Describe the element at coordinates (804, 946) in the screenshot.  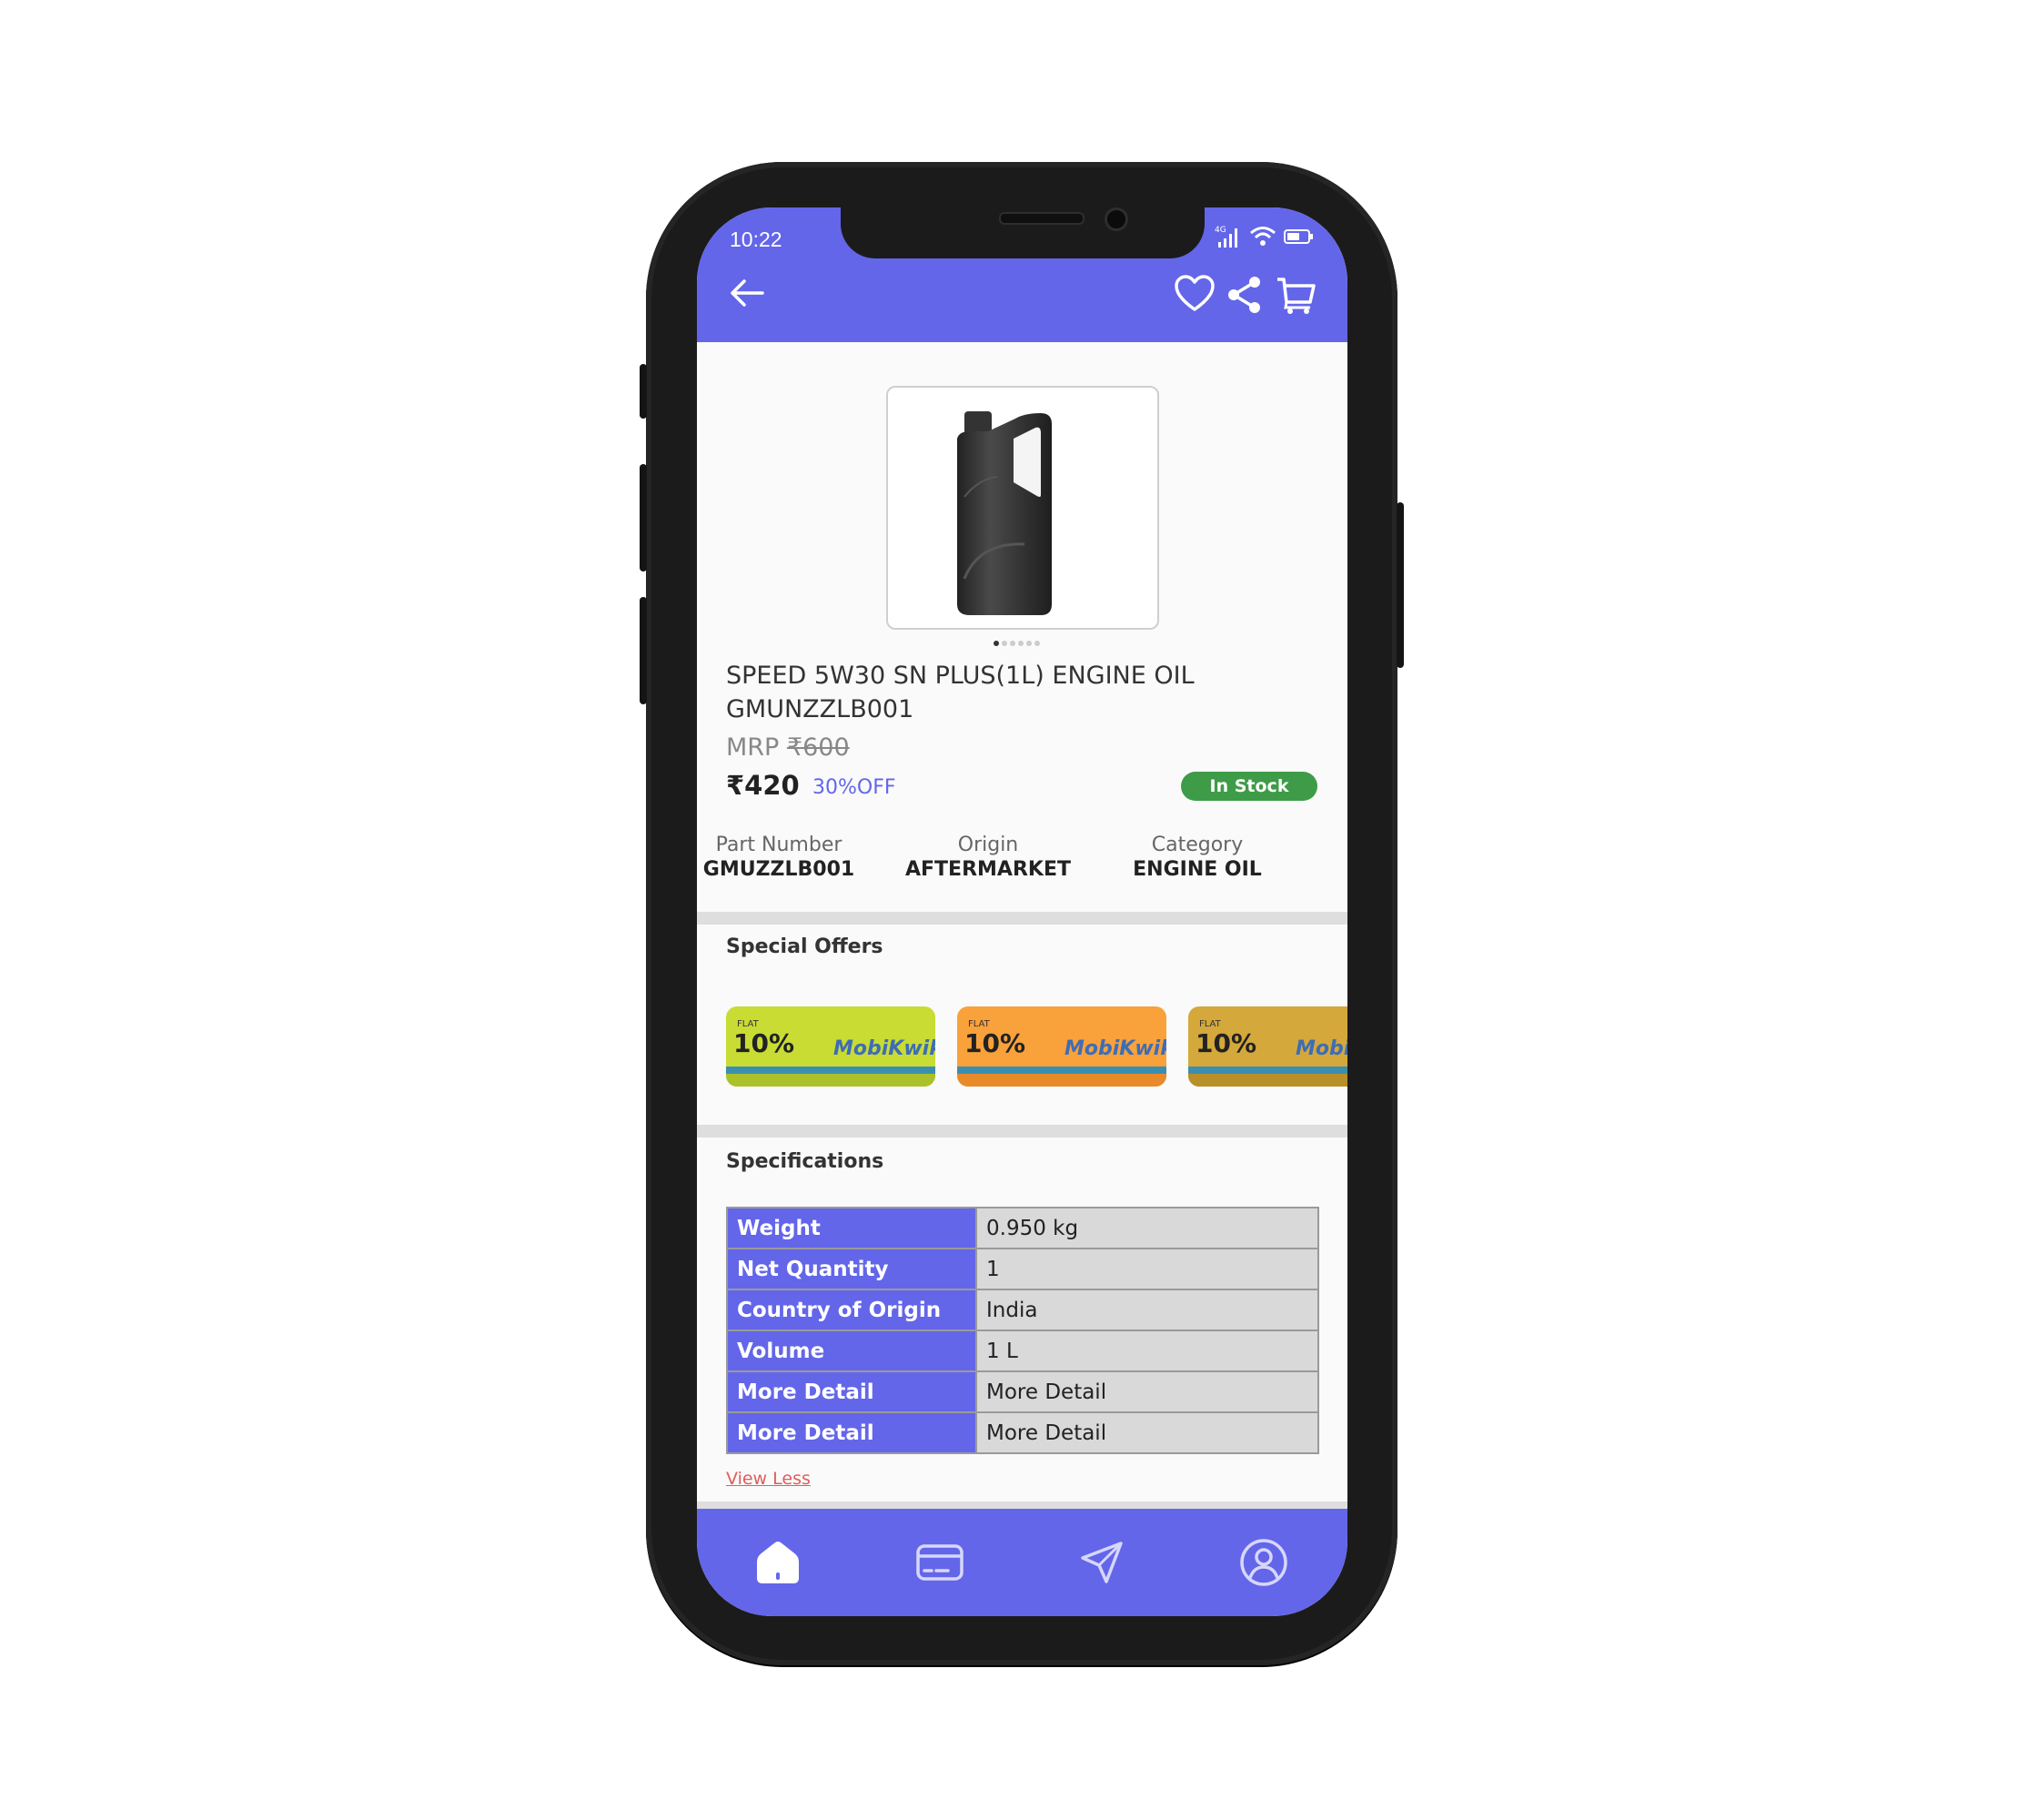
I see `special-offers-title: Special Offers` at that location.